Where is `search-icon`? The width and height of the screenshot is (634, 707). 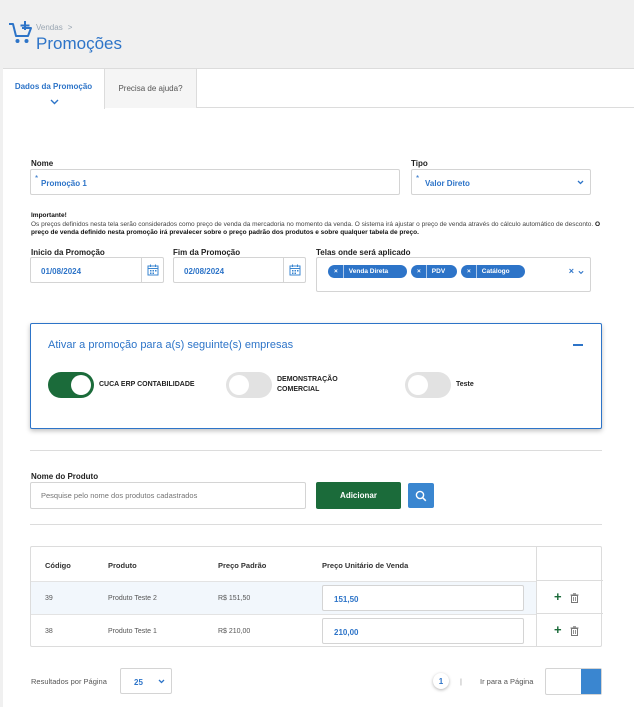
search-icon is located at coordinates (421, 495).